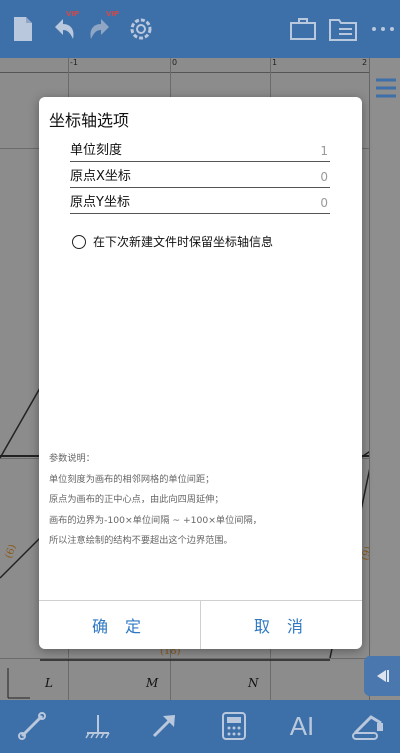  I want to click on collapse-panel-button, so click(382, 676).